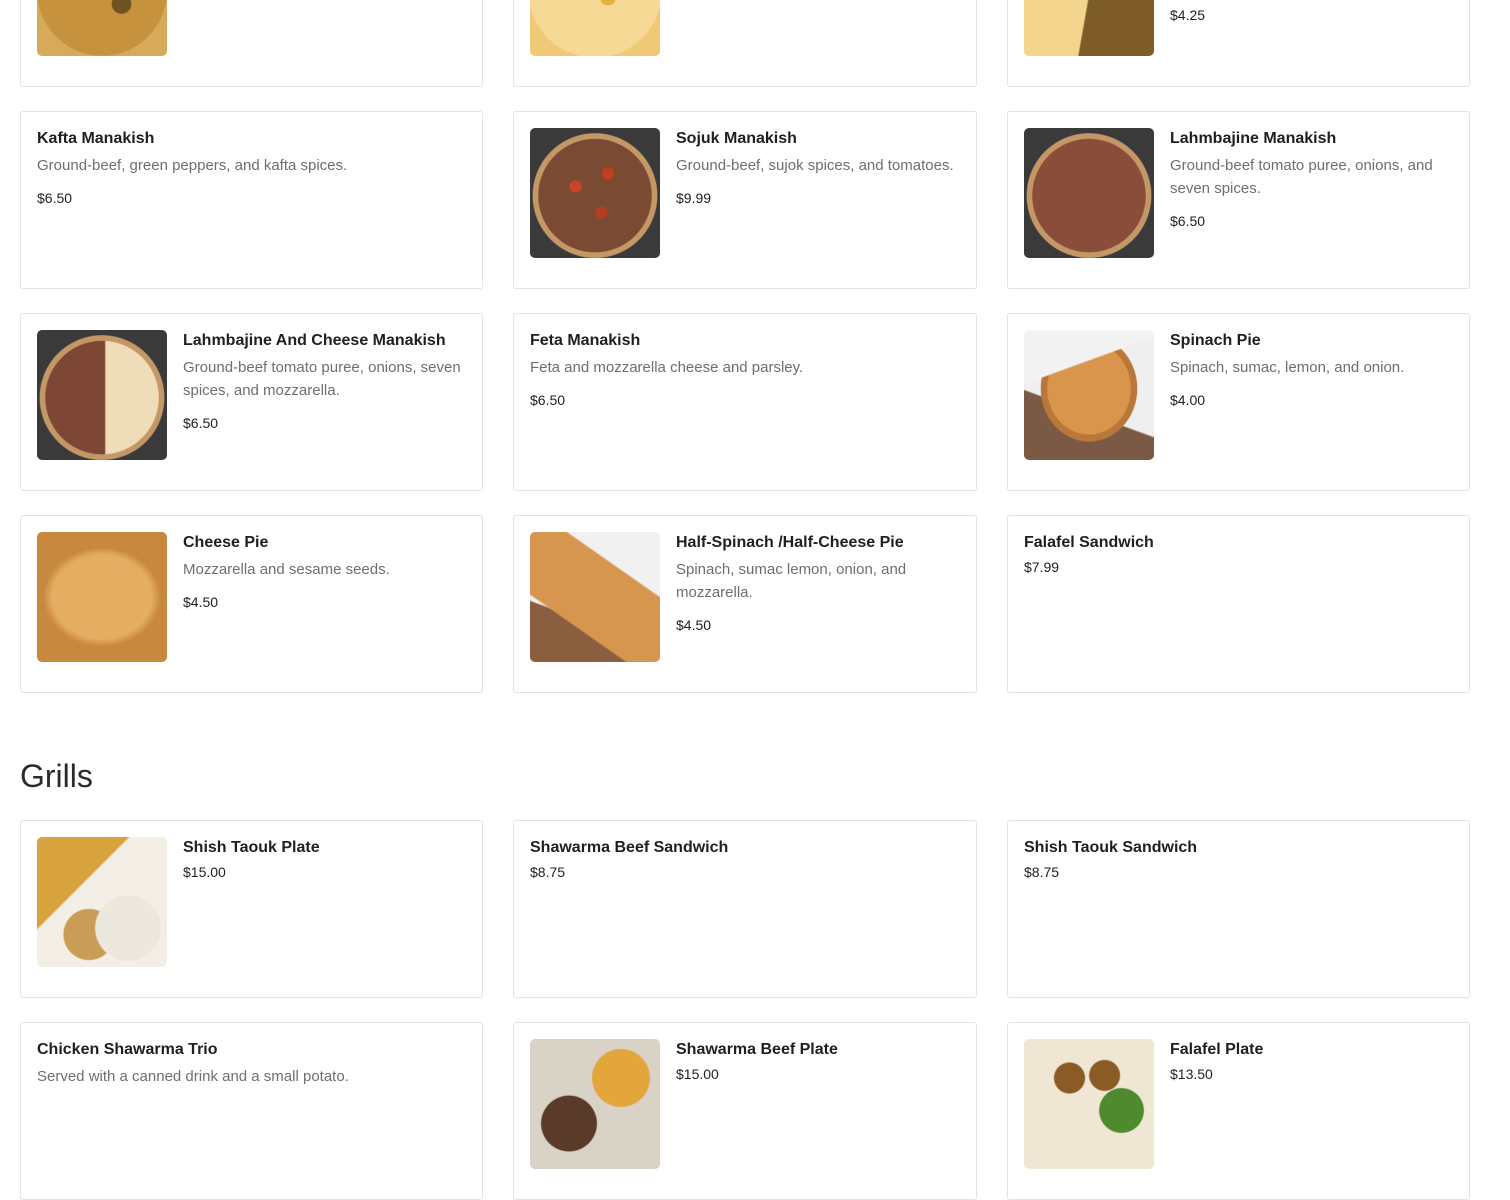  I want to click on menu-item-info: Shawarma Beef Sandwich $8.75, so click(745, 909).